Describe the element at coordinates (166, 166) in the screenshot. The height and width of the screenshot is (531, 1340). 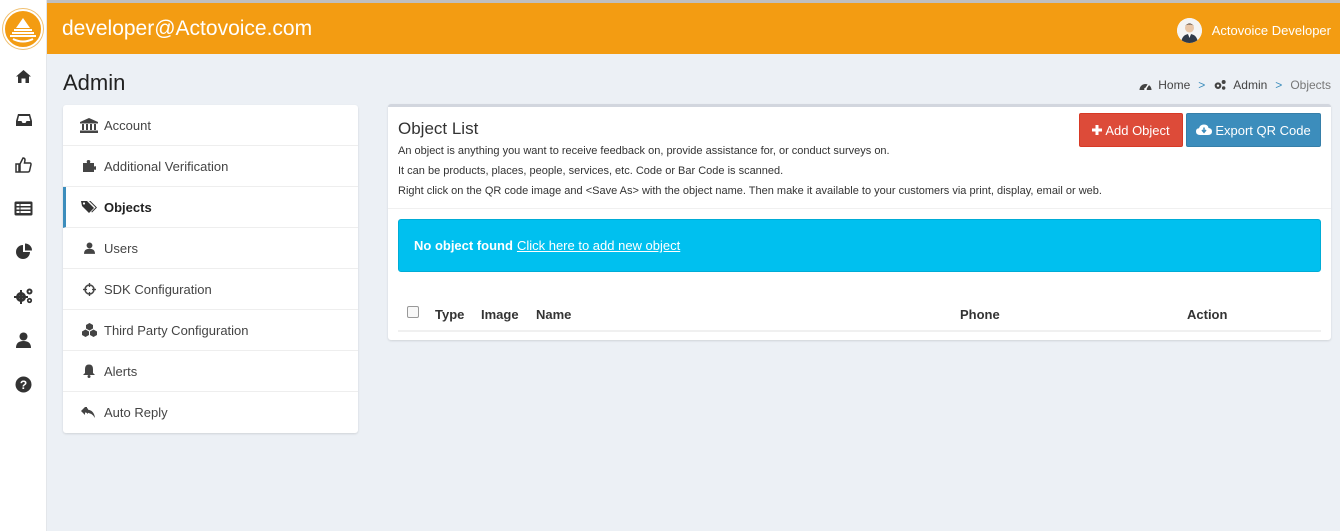
I see `menu-item-label: Additional Verification` at that location.